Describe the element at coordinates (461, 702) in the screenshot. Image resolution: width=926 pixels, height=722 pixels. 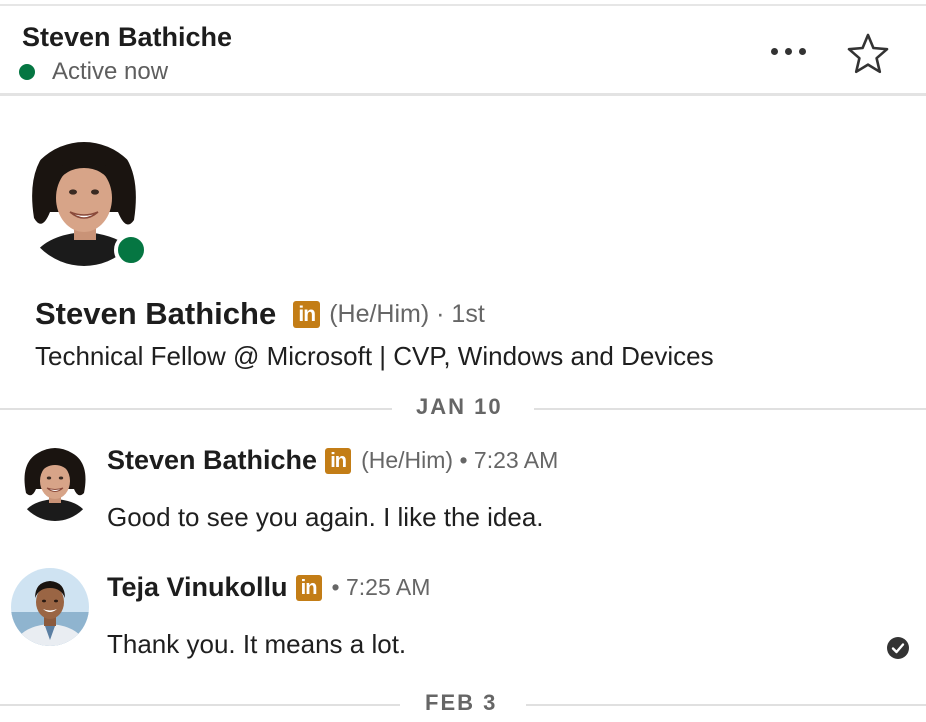
I see `date-divider-label: FEB 3` at that location.